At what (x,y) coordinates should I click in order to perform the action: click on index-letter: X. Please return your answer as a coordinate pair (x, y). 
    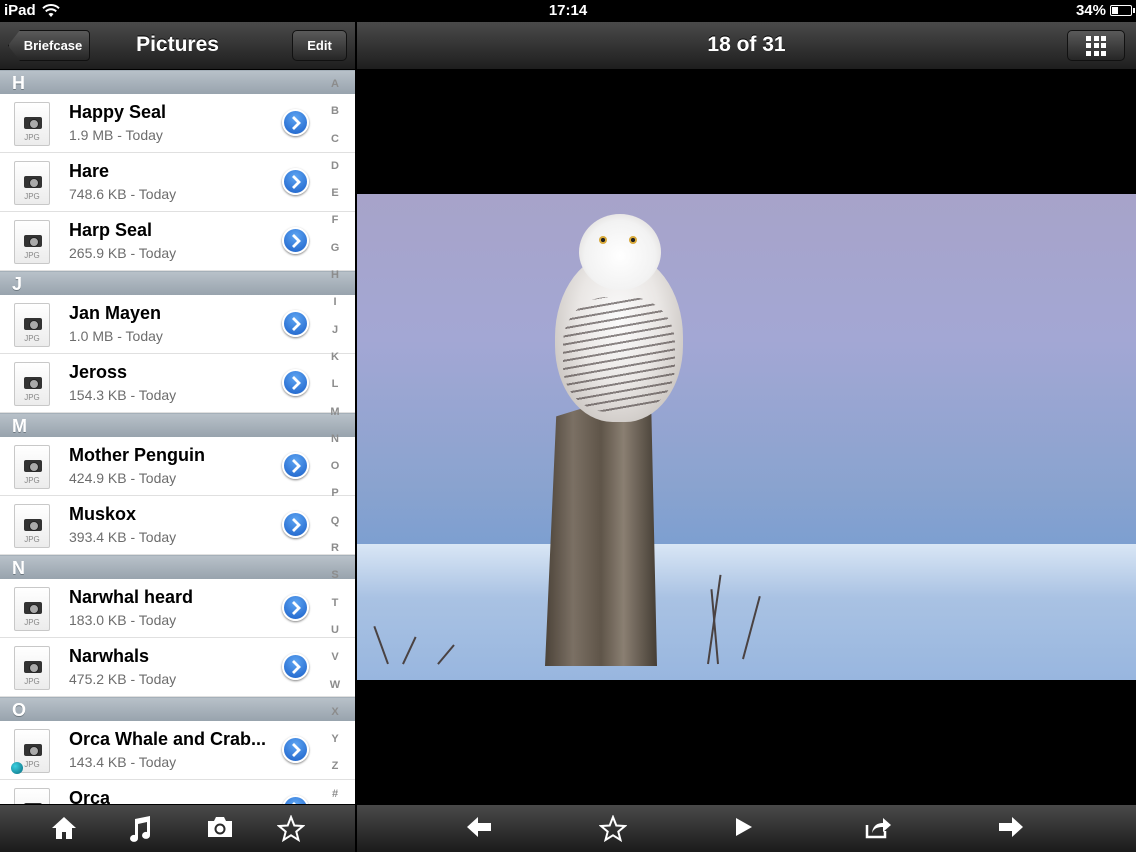
    Looking at the image, I should click on (334, 712).